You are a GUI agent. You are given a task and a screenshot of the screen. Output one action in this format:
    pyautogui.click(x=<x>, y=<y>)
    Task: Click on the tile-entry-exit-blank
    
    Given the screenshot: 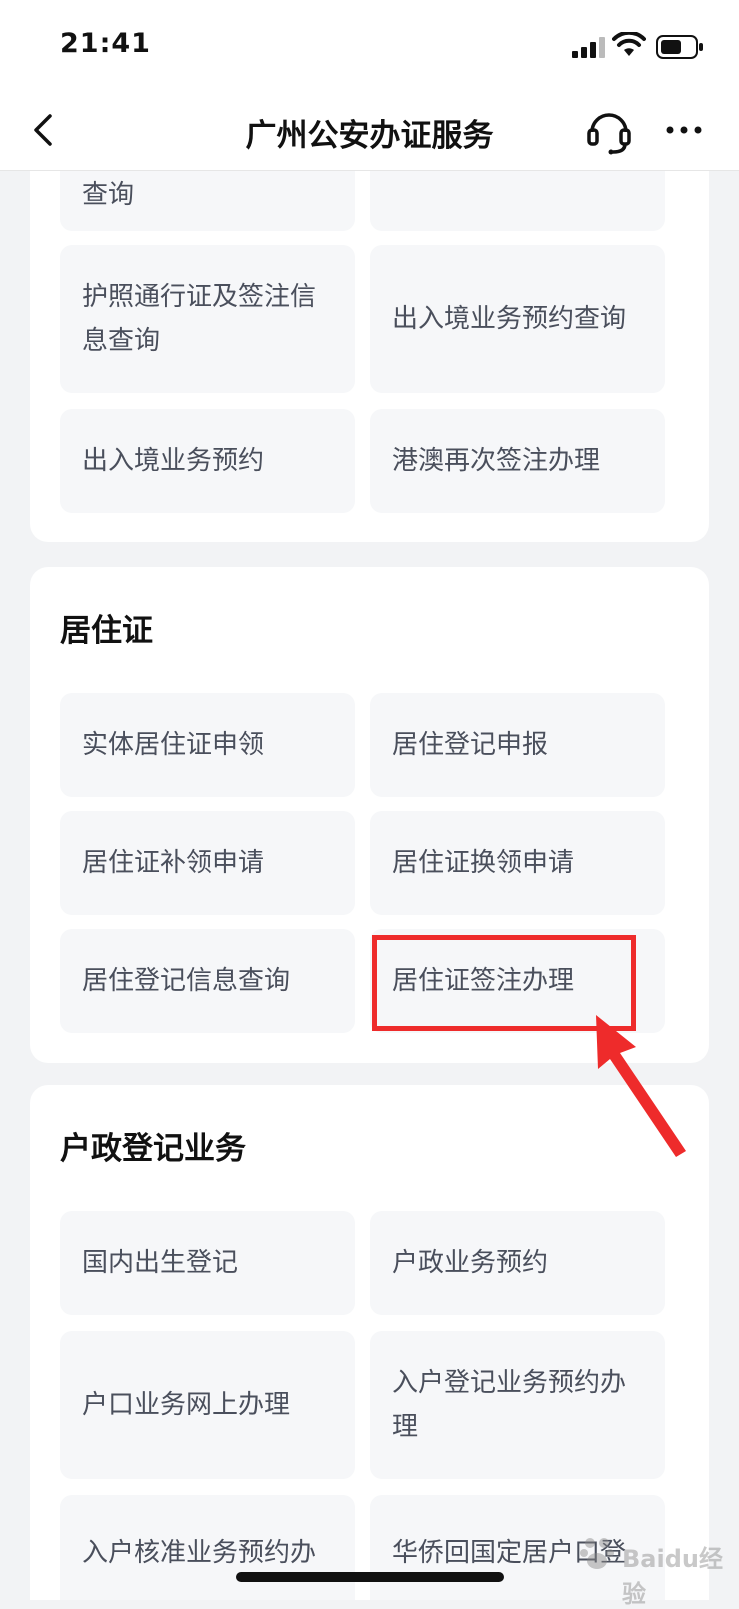 What is the action you would take?
    pyautogui.click(x=517, y=201)
    